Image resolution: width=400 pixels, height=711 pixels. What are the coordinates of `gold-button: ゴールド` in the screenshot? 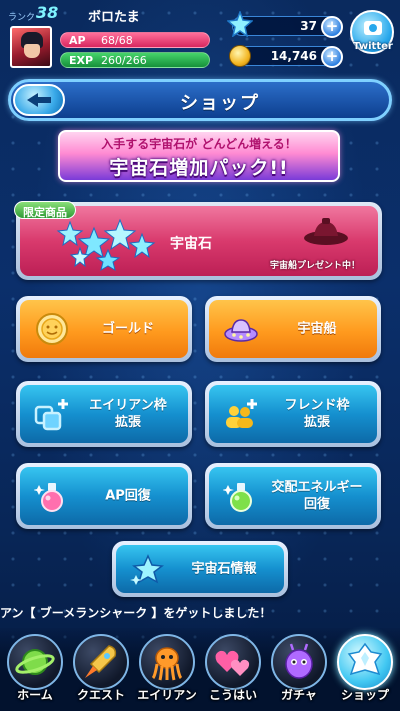 It's located at (104, 329).